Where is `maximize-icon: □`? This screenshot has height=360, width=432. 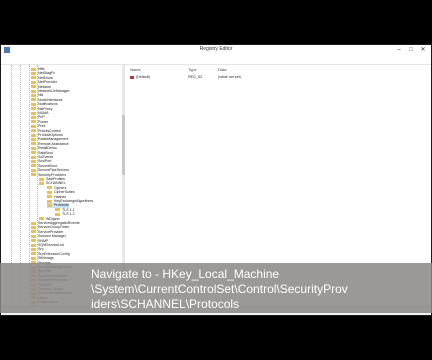
maximize-icon: □ is located at coordinates (411, 50).